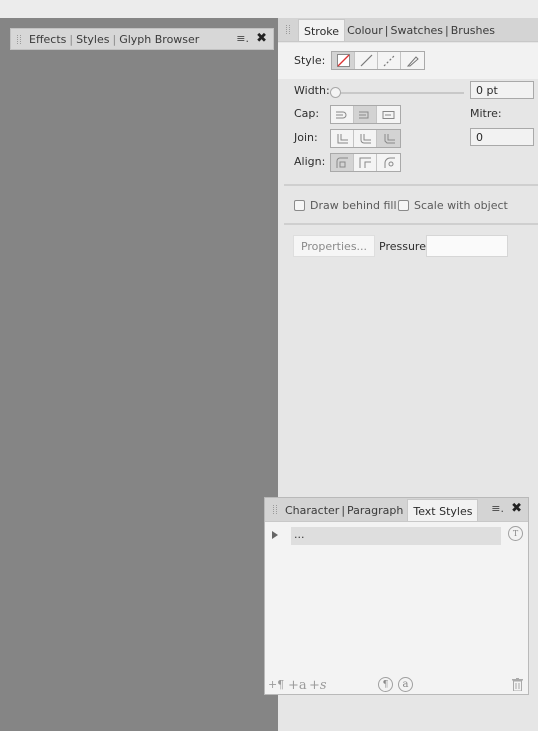 This screenshot has width=538, height=731. I want to click on add-character-style-icon: +a, so click(297, 685).